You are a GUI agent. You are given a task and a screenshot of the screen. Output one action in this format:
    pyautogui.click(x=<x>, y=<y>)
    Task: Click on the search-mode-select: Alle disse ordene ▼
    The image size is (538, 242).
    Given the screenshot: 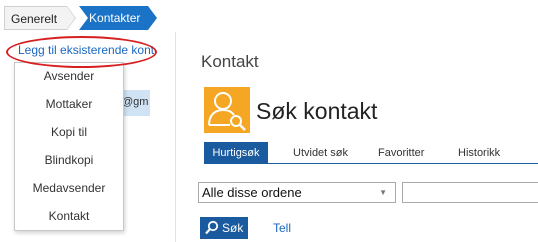 What is the action you would take?
    pyautogui.click(x=297, y=192)
    